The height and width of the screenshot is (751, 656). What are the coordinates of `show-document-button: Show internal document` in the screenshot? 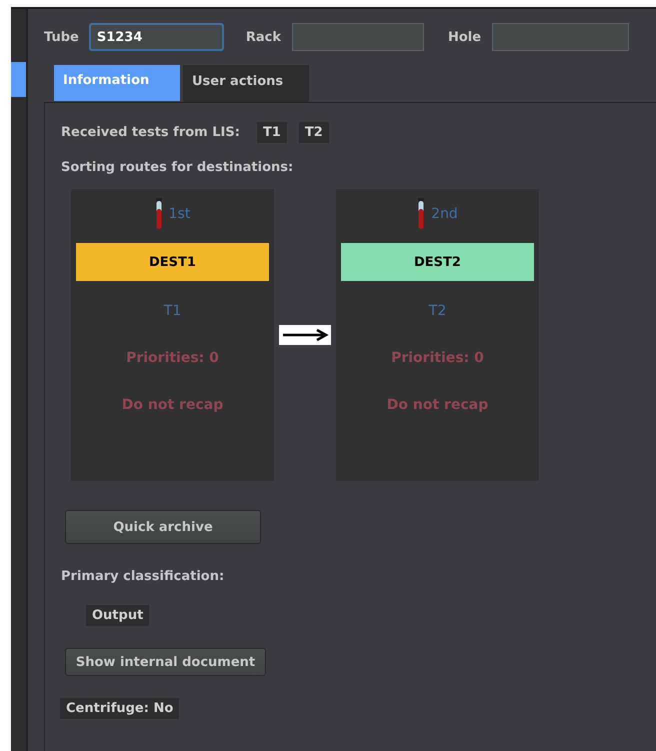 It's located at (165, 662).